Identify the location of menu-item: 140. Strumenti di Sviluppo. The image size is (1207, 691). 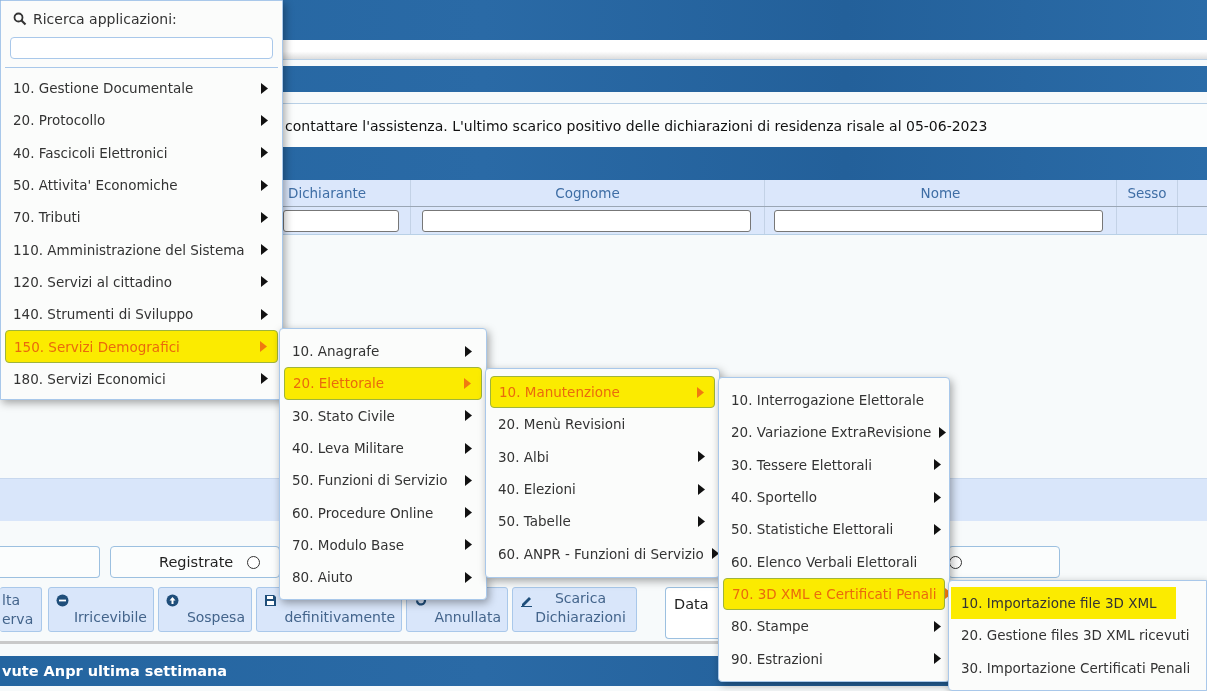
(141, 314).